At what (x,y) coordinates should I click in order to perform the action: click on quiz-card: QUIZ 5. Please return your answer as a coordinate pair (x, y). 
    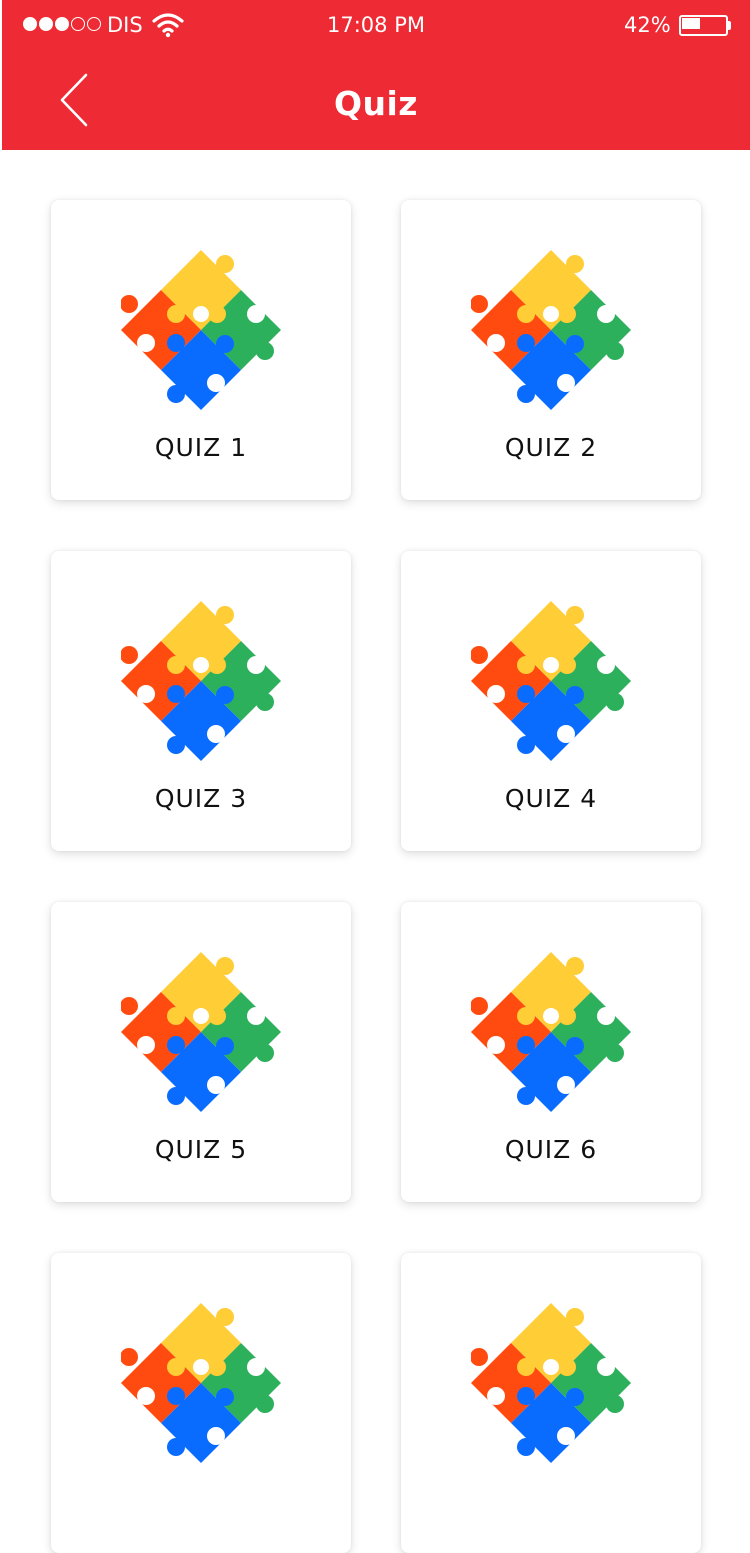
    Looking at the image, I should click on (201, 1052).